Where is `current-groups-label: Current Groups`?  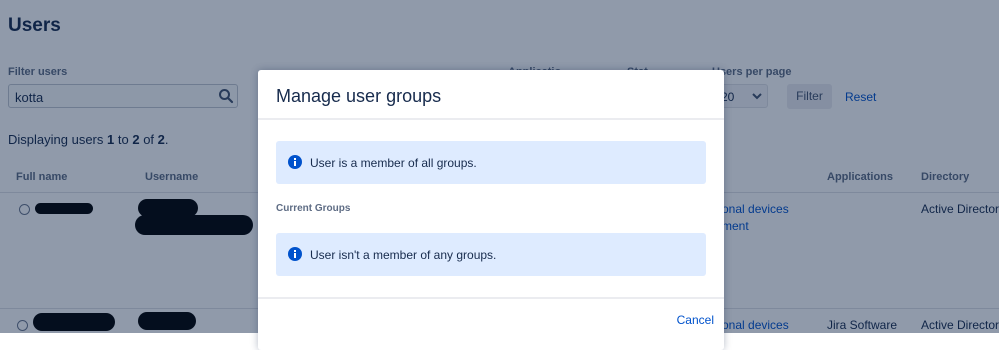 current-groups-label: Current Groups is located at coordinates (313, 208).